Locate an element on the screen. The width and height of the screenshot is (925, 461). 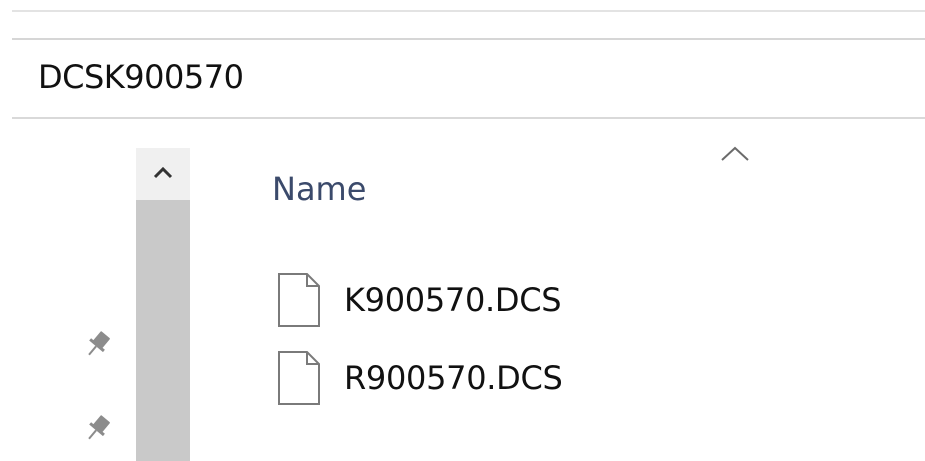
file-name: K900570.DCS is located at coordinates (453, 300).